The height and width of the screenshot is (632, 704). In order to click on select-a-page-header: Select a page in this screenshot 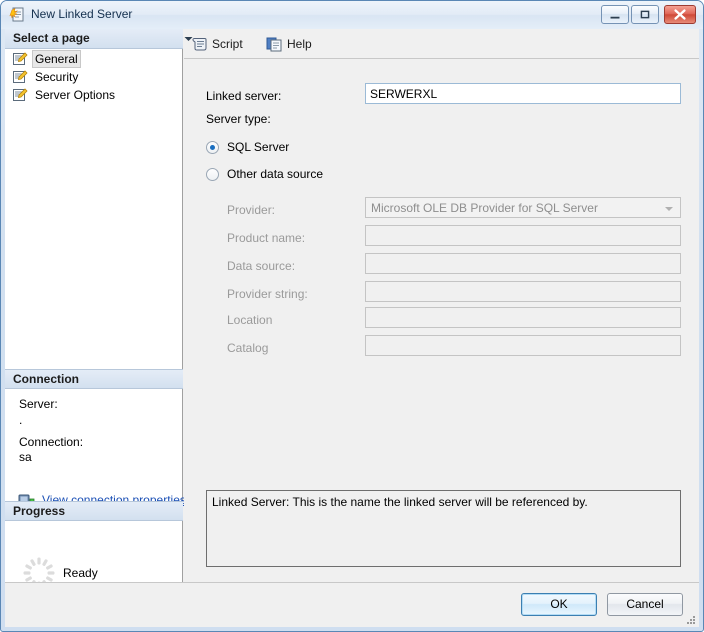, I will do `click(94, 39)`.